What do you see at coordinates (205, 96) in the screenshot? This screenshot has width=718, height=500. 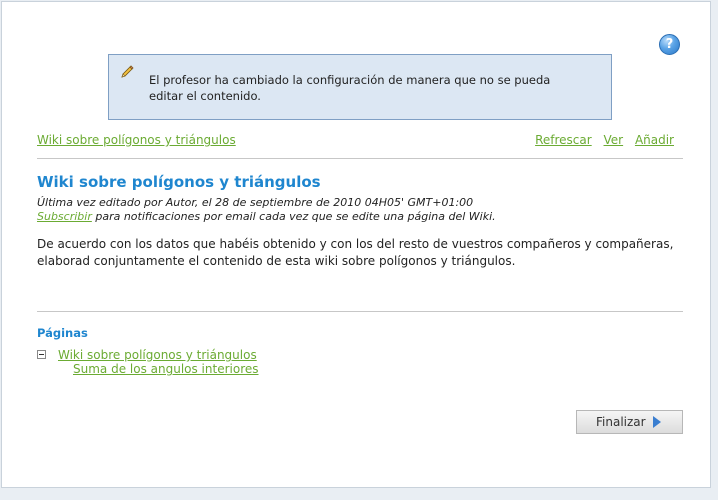 I see `notice-line-2: editar el contenido.` at bounding box center [205, 96].